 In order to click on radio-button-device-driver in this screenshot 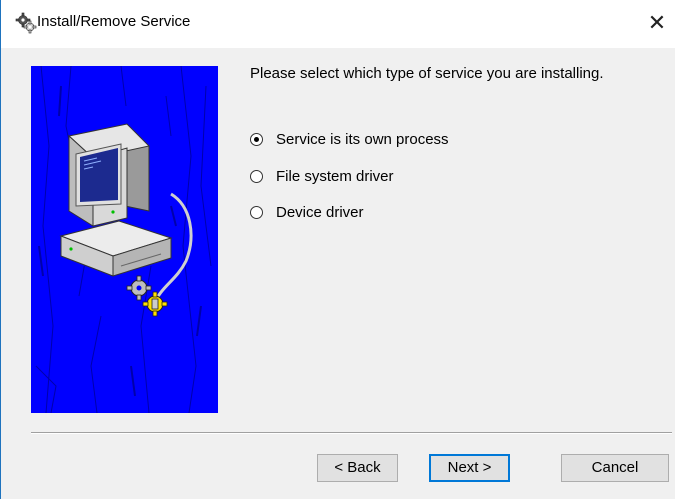, I will do `click(256, 212)`.